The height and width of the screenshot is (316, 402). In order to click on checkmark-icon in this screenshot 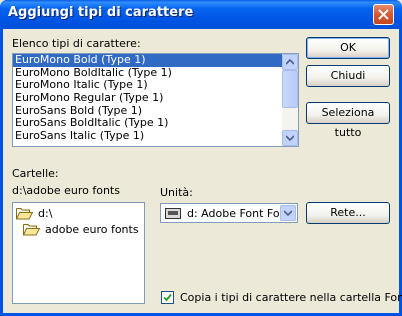, I will do `click(167, 297)`.